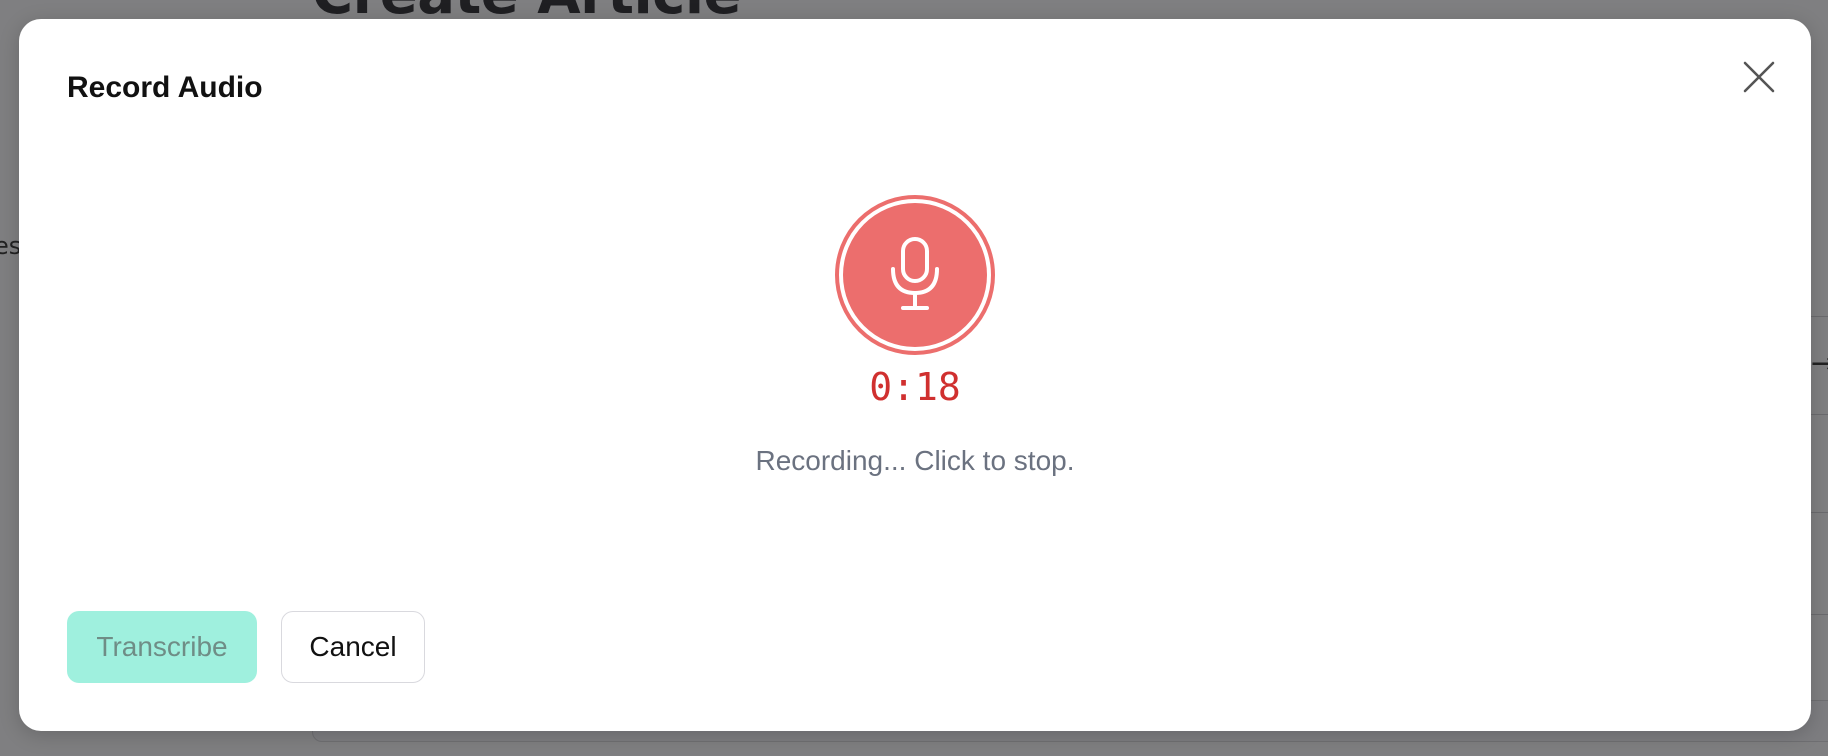  What do you see at coordinates (915, 387) in the screenshot?
I see `recording-timer: 0:18` at bounding box center [915, 387].